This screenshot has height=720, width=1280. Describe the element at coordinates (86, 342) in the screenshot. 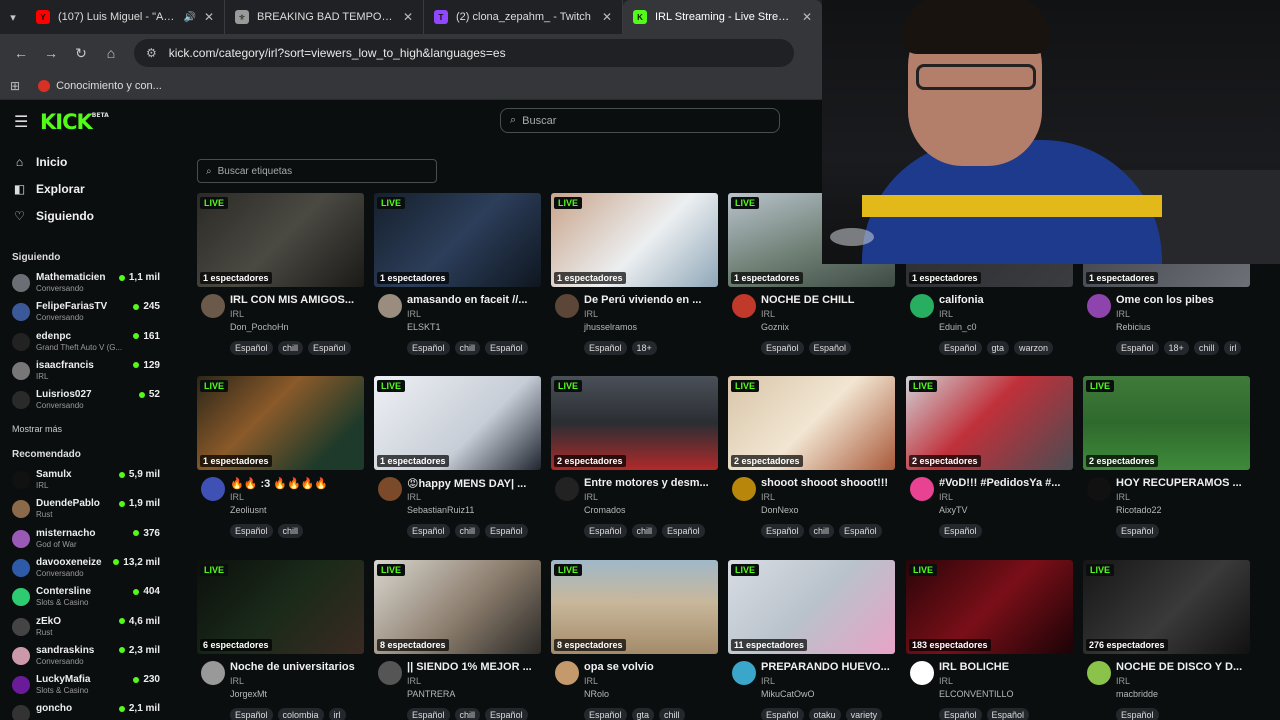

I see `sidebar-channel: edenpc Grand Theft Auto V (G... 161` at that location.